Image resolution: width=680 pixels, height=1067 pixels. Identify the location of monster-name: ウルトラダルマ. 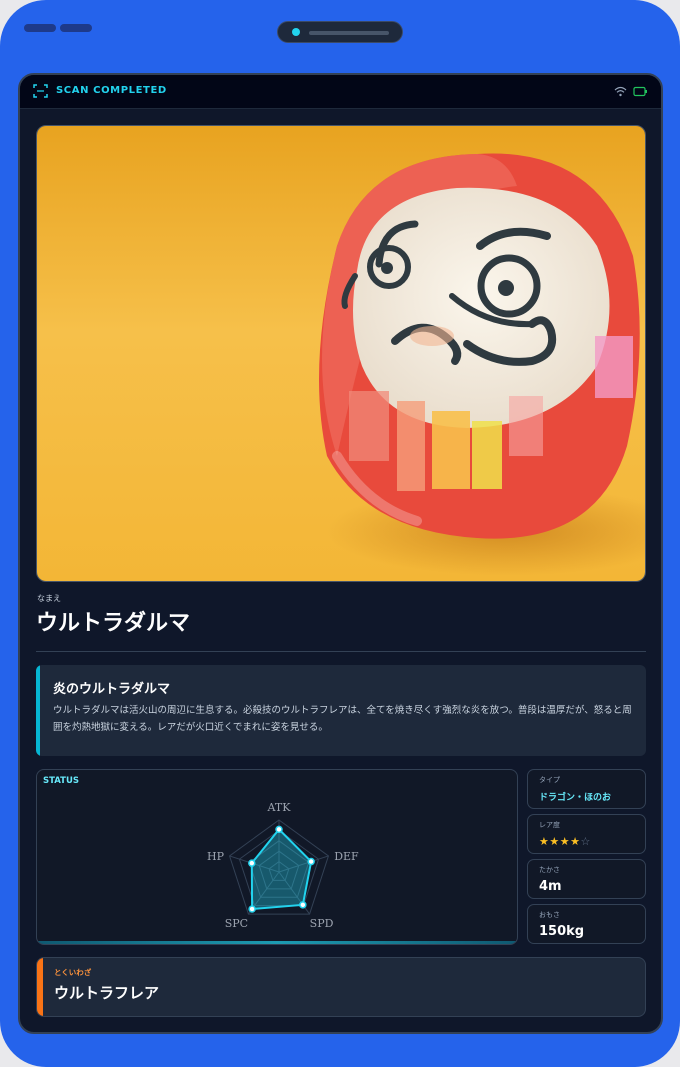
(113, 623).